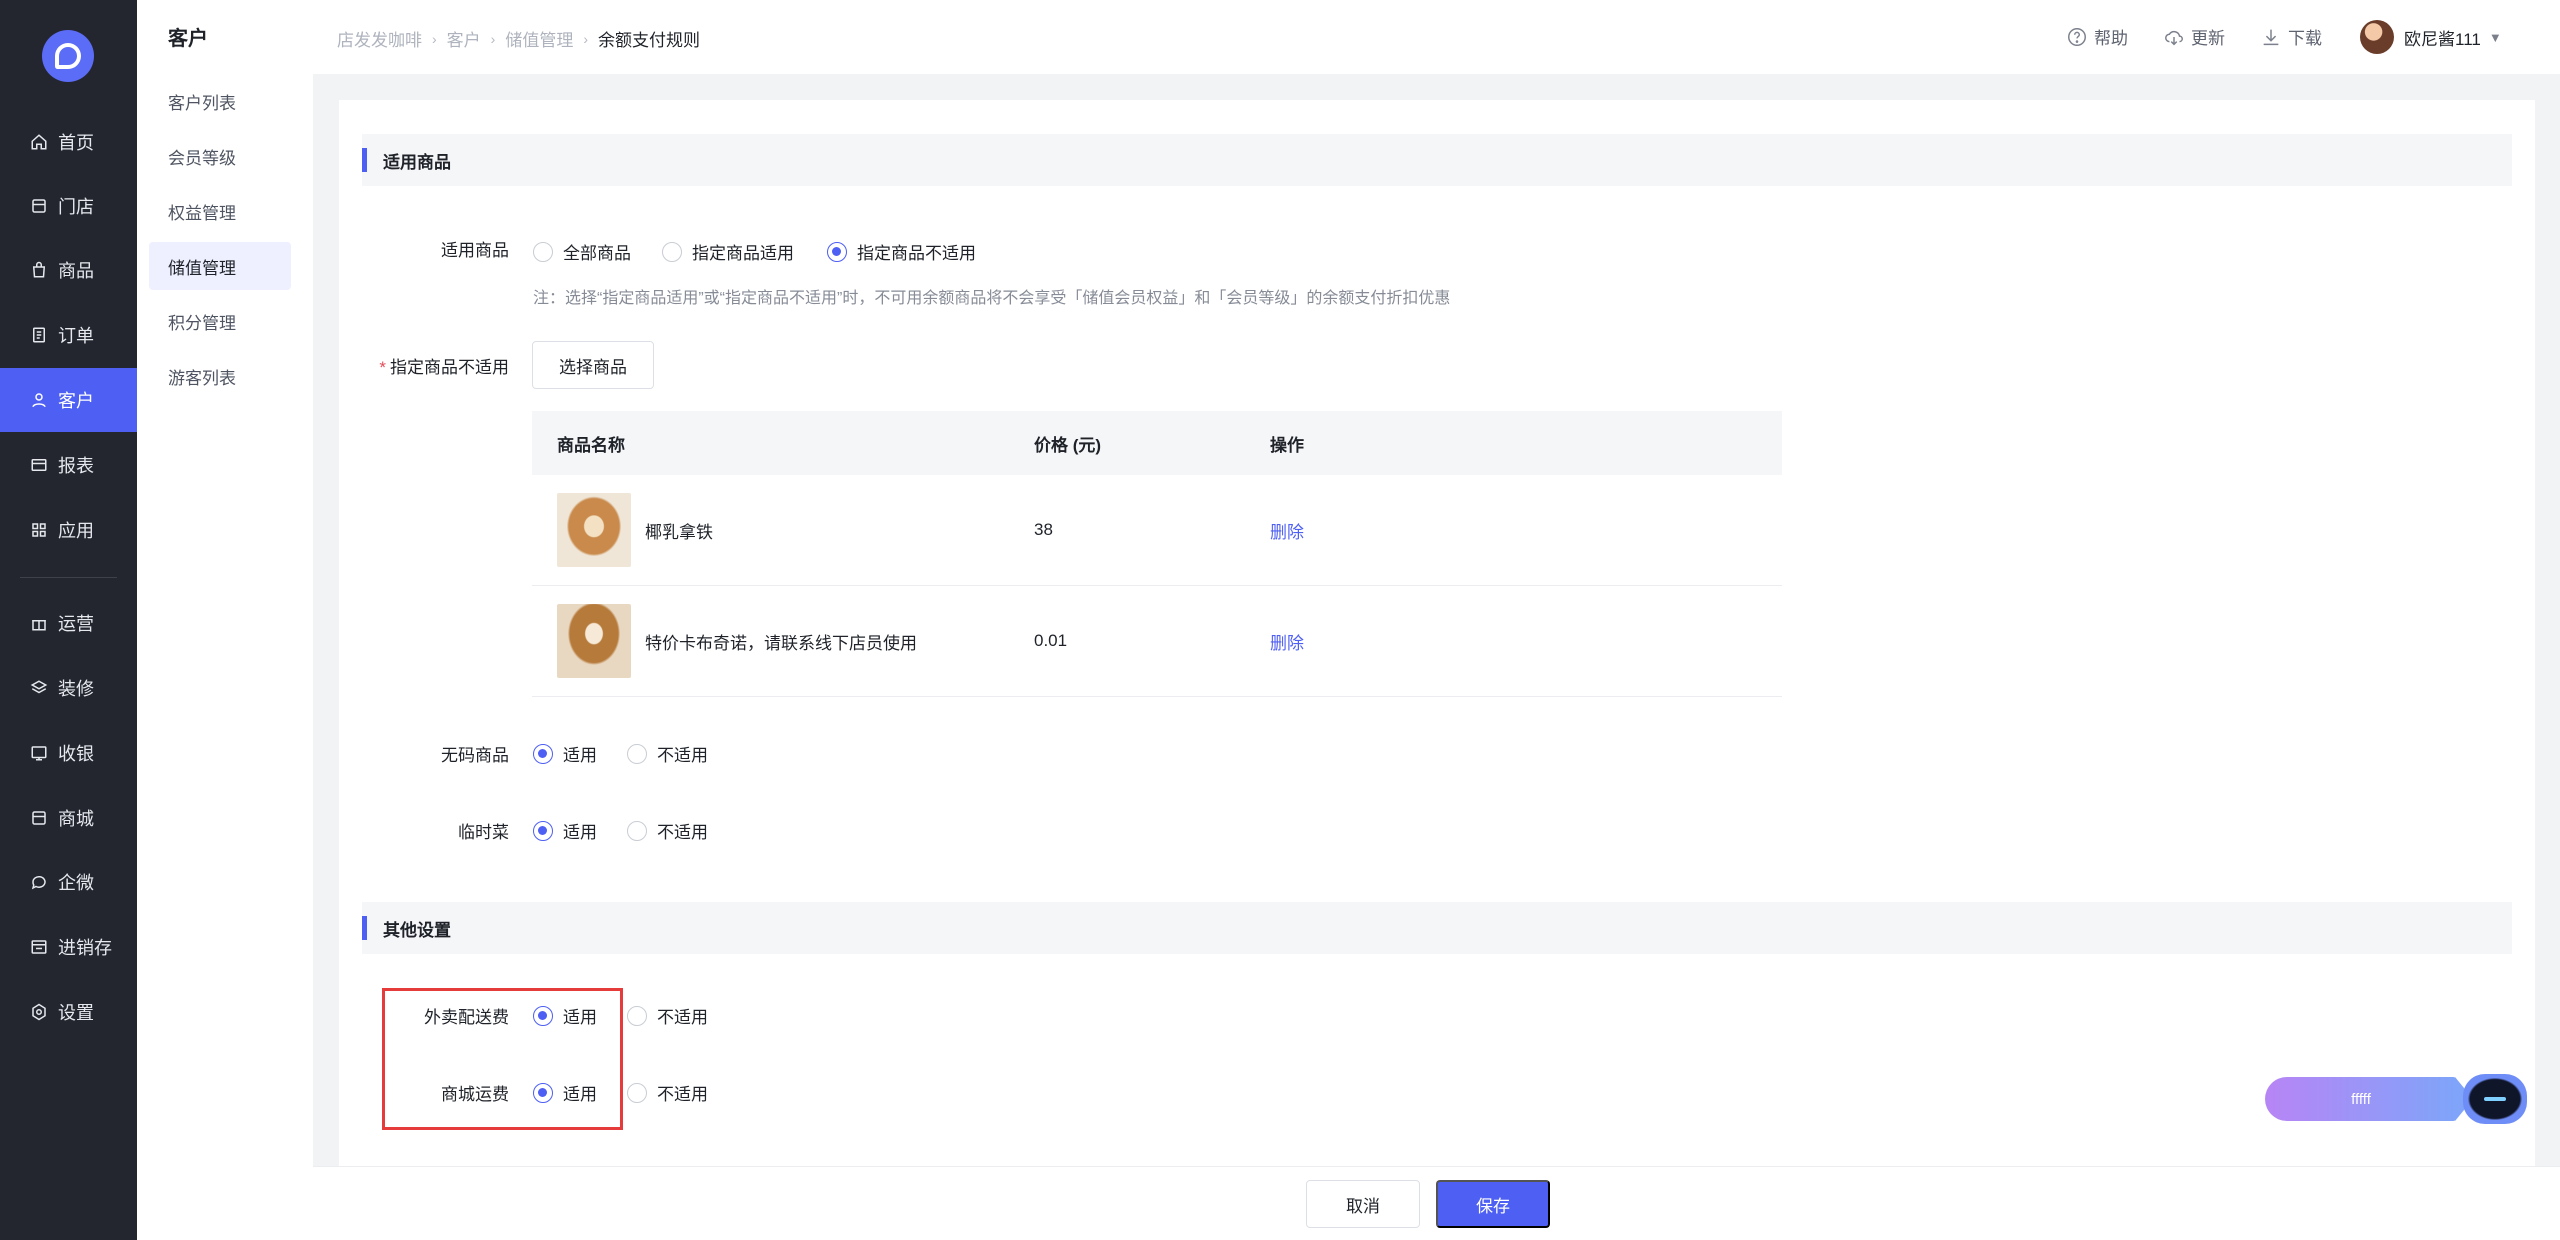  I want to click on download-button: 下载, so click(2291, 36).